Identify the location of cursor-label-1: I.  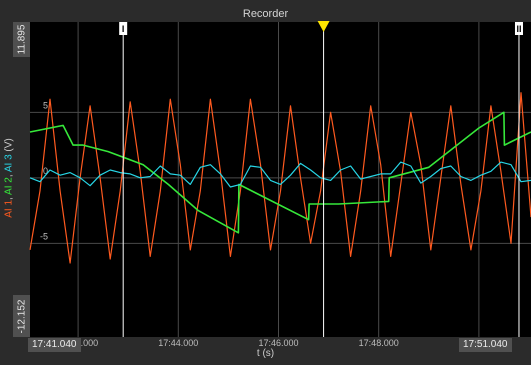
(123, 29).